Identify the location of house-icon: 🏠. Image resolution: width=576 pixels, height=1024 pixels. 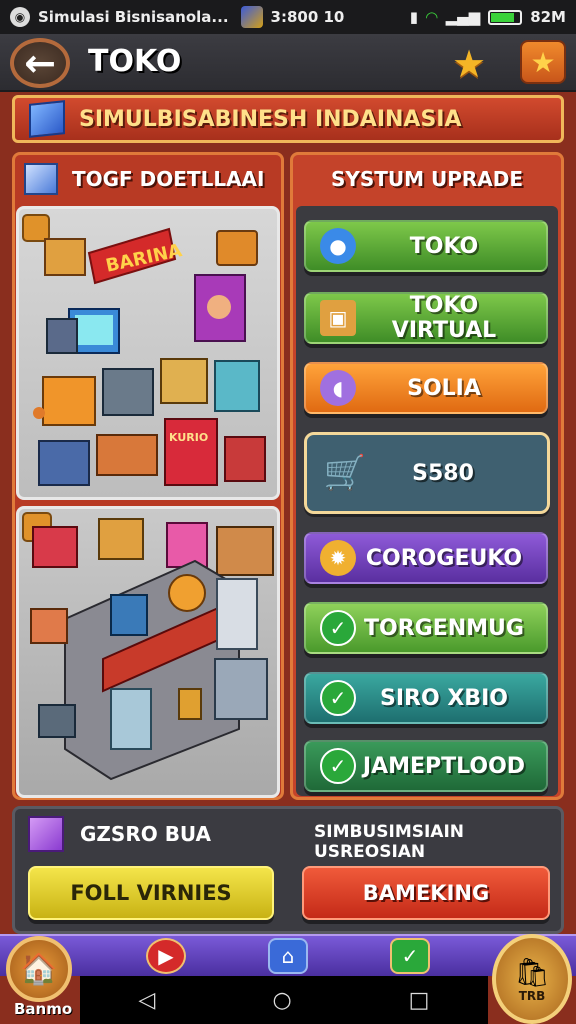
(39, 969).